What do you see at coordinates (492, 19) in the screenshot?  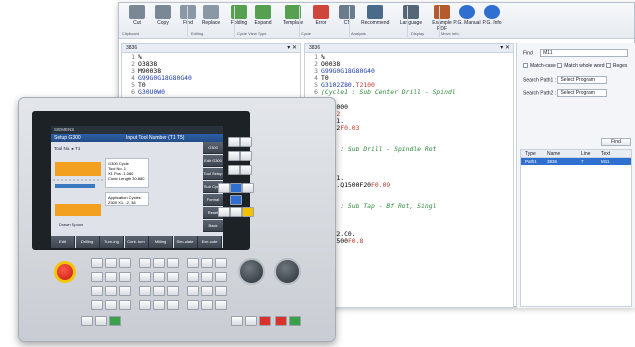 I see `ribbon-p-g-info-button: P.G. Info` at bounding box center [492, 19].